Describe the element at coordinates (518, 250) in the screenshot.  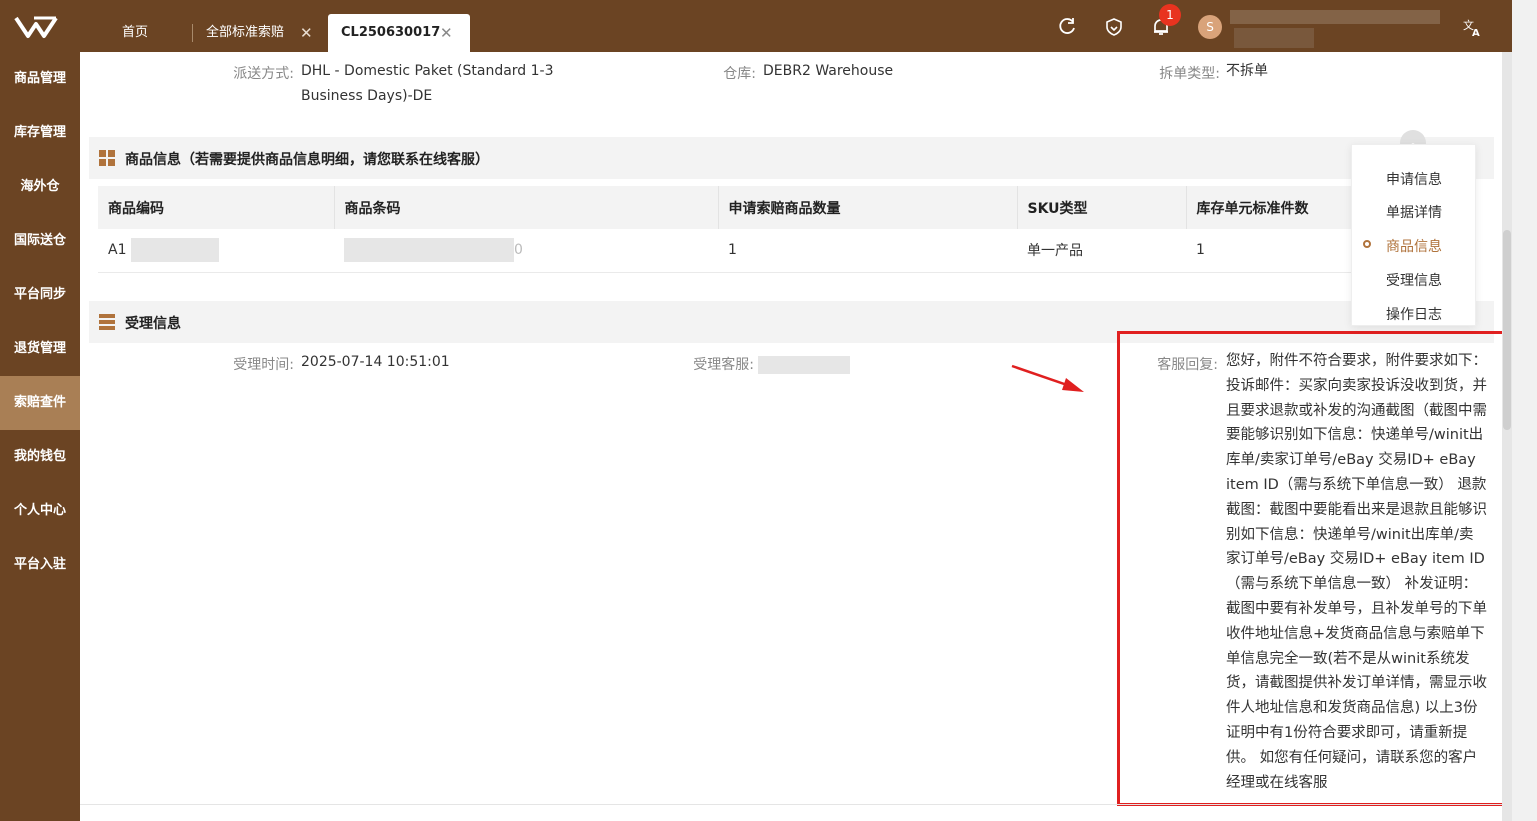
I see `barcode-suffix: 0` at that location.